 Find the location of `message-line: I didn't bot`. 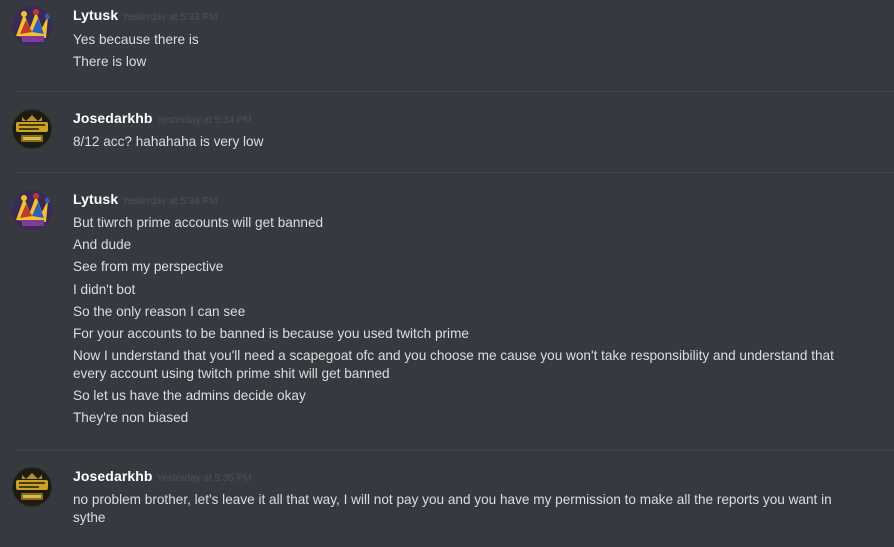

message-line: I didn't bot is located at coordinates (104, 289).